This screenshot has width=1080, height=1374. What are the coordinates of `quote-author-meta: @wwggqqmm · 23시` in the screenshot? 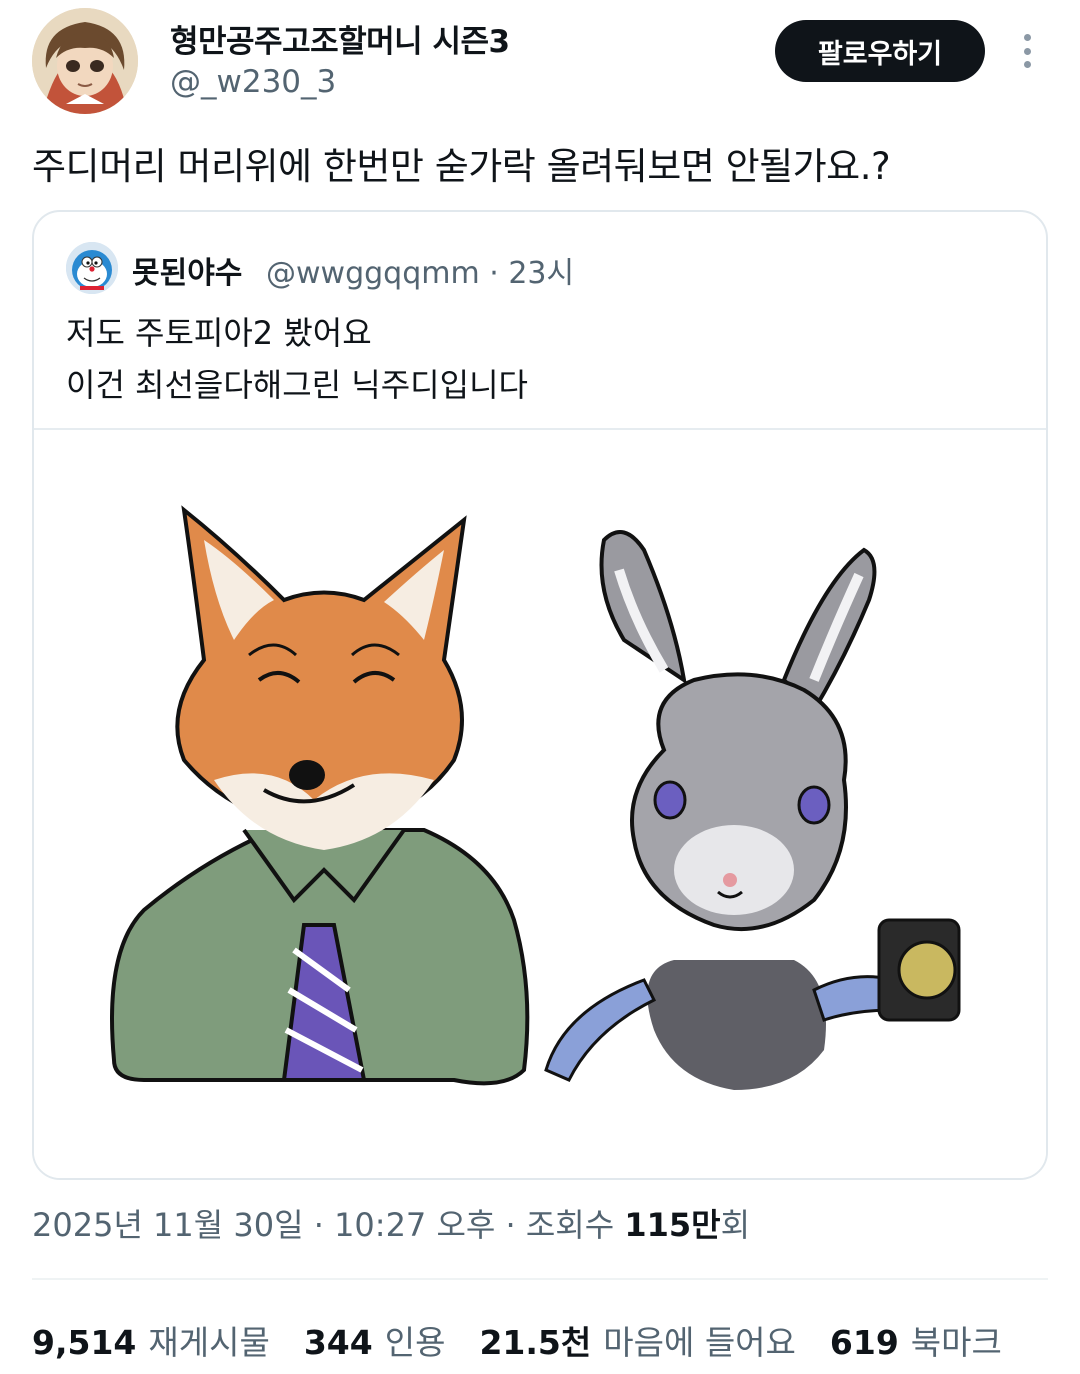 It's located at (420, 270).